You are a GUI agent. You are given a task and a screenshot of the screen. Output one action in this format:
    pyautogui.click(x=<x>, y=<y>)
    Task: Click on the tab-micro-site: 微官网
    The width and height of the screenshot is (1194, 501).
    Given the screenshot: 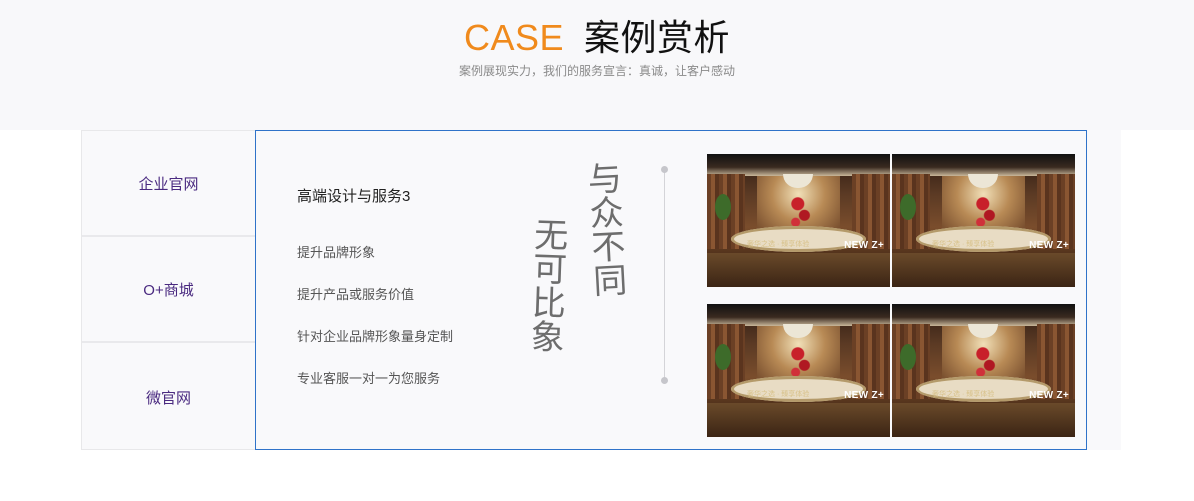 What is the action you would take?
    pyautogui.click(x=168, y=397)
    